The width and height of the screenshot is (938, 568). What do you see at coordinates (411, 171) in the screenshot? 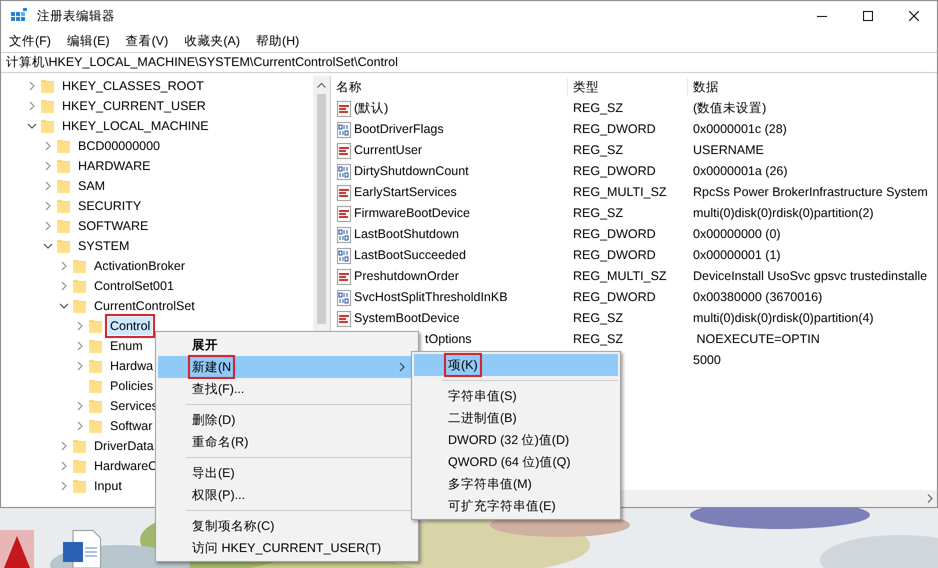
I see `value-name: DirtyShutdownCount` at bounding box center [411, 171].